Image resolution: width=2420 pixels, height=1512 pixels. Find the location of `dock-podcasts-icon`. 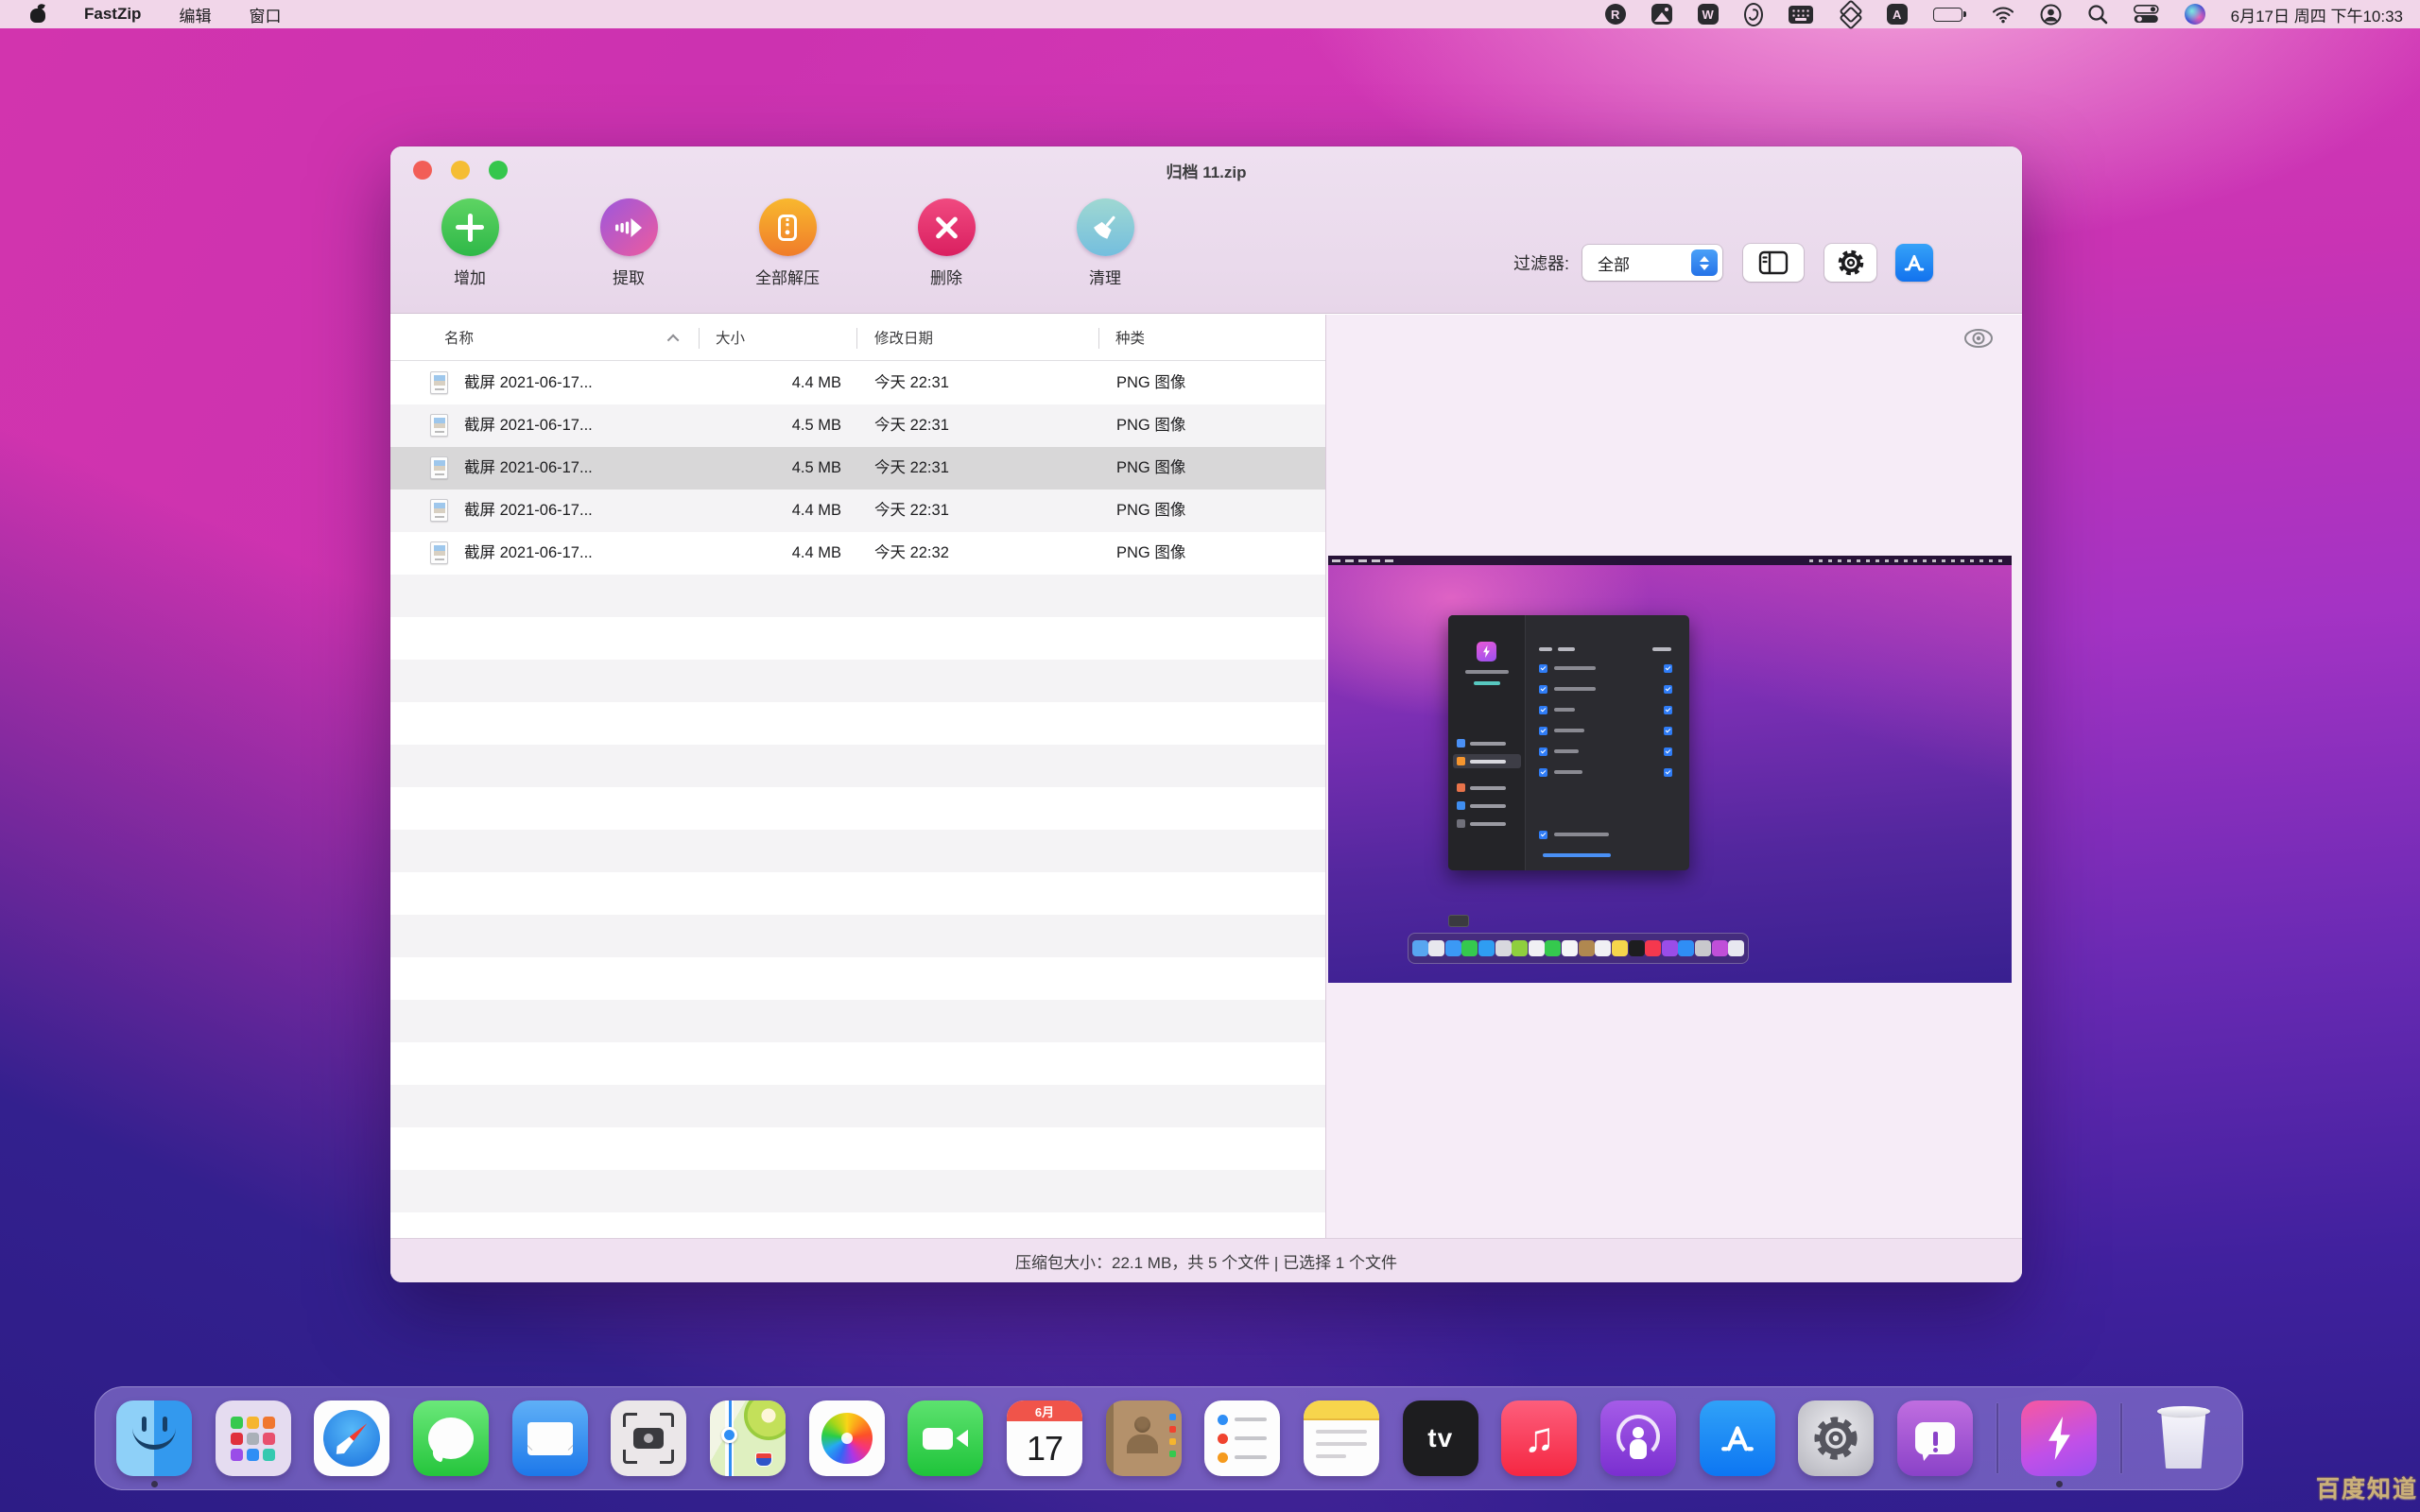

dock-podcasts-icon is located at coordinates (1638, 1438).